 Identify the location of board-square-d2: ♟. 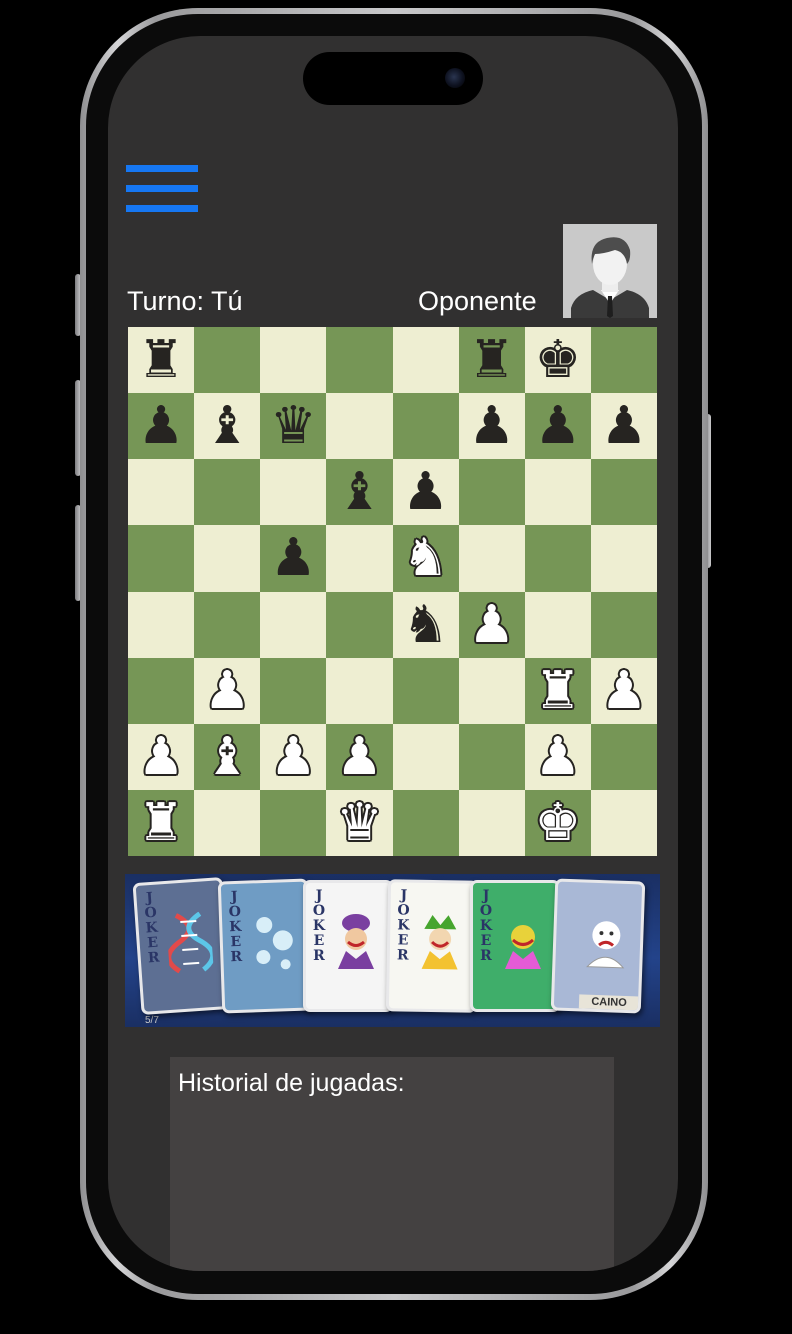
(359, 756).